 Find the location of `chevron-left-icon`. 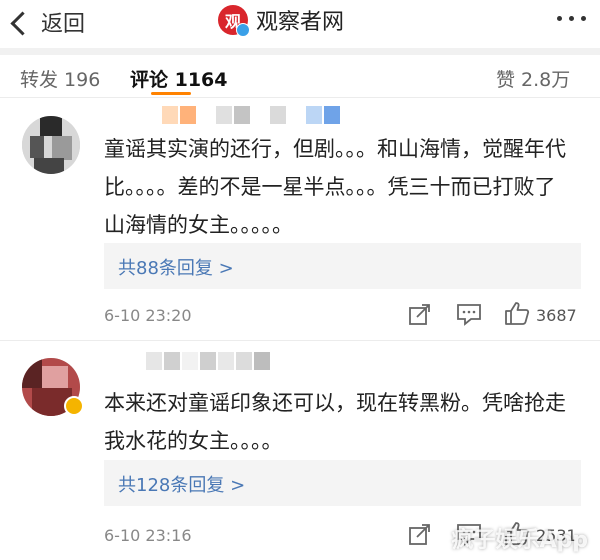

chevron-left-icon is located at coordinates (22, 23).